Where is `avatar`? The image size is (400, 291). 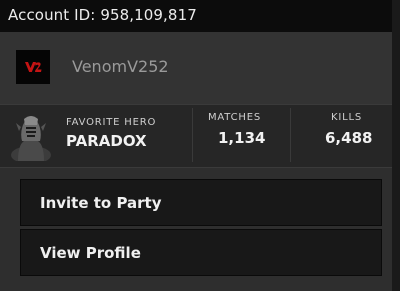 avatar is located at coordinates (33, 67).